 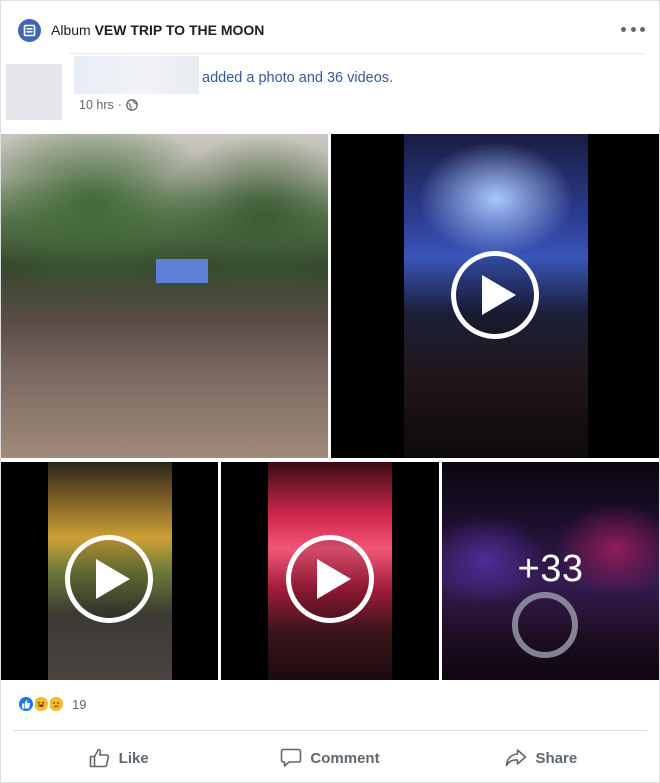 I want to click on album-label: Album, so click(x=71, y=30).